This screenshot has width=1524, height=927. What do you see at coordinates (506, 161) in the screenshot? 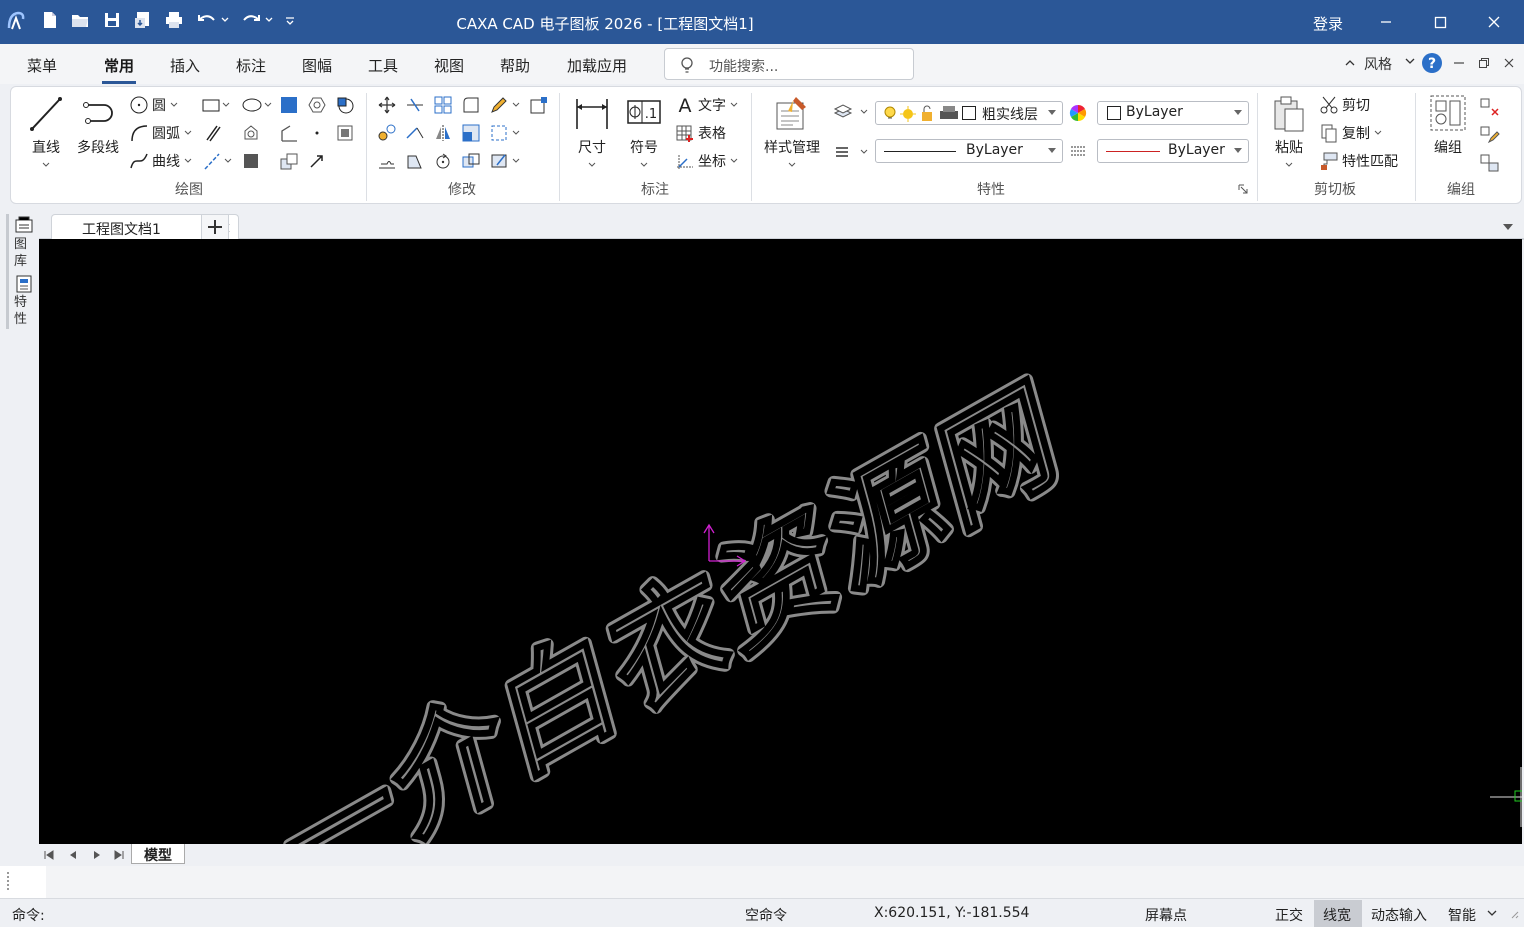
I see `explode-icon` at bounding box center [506, 161].